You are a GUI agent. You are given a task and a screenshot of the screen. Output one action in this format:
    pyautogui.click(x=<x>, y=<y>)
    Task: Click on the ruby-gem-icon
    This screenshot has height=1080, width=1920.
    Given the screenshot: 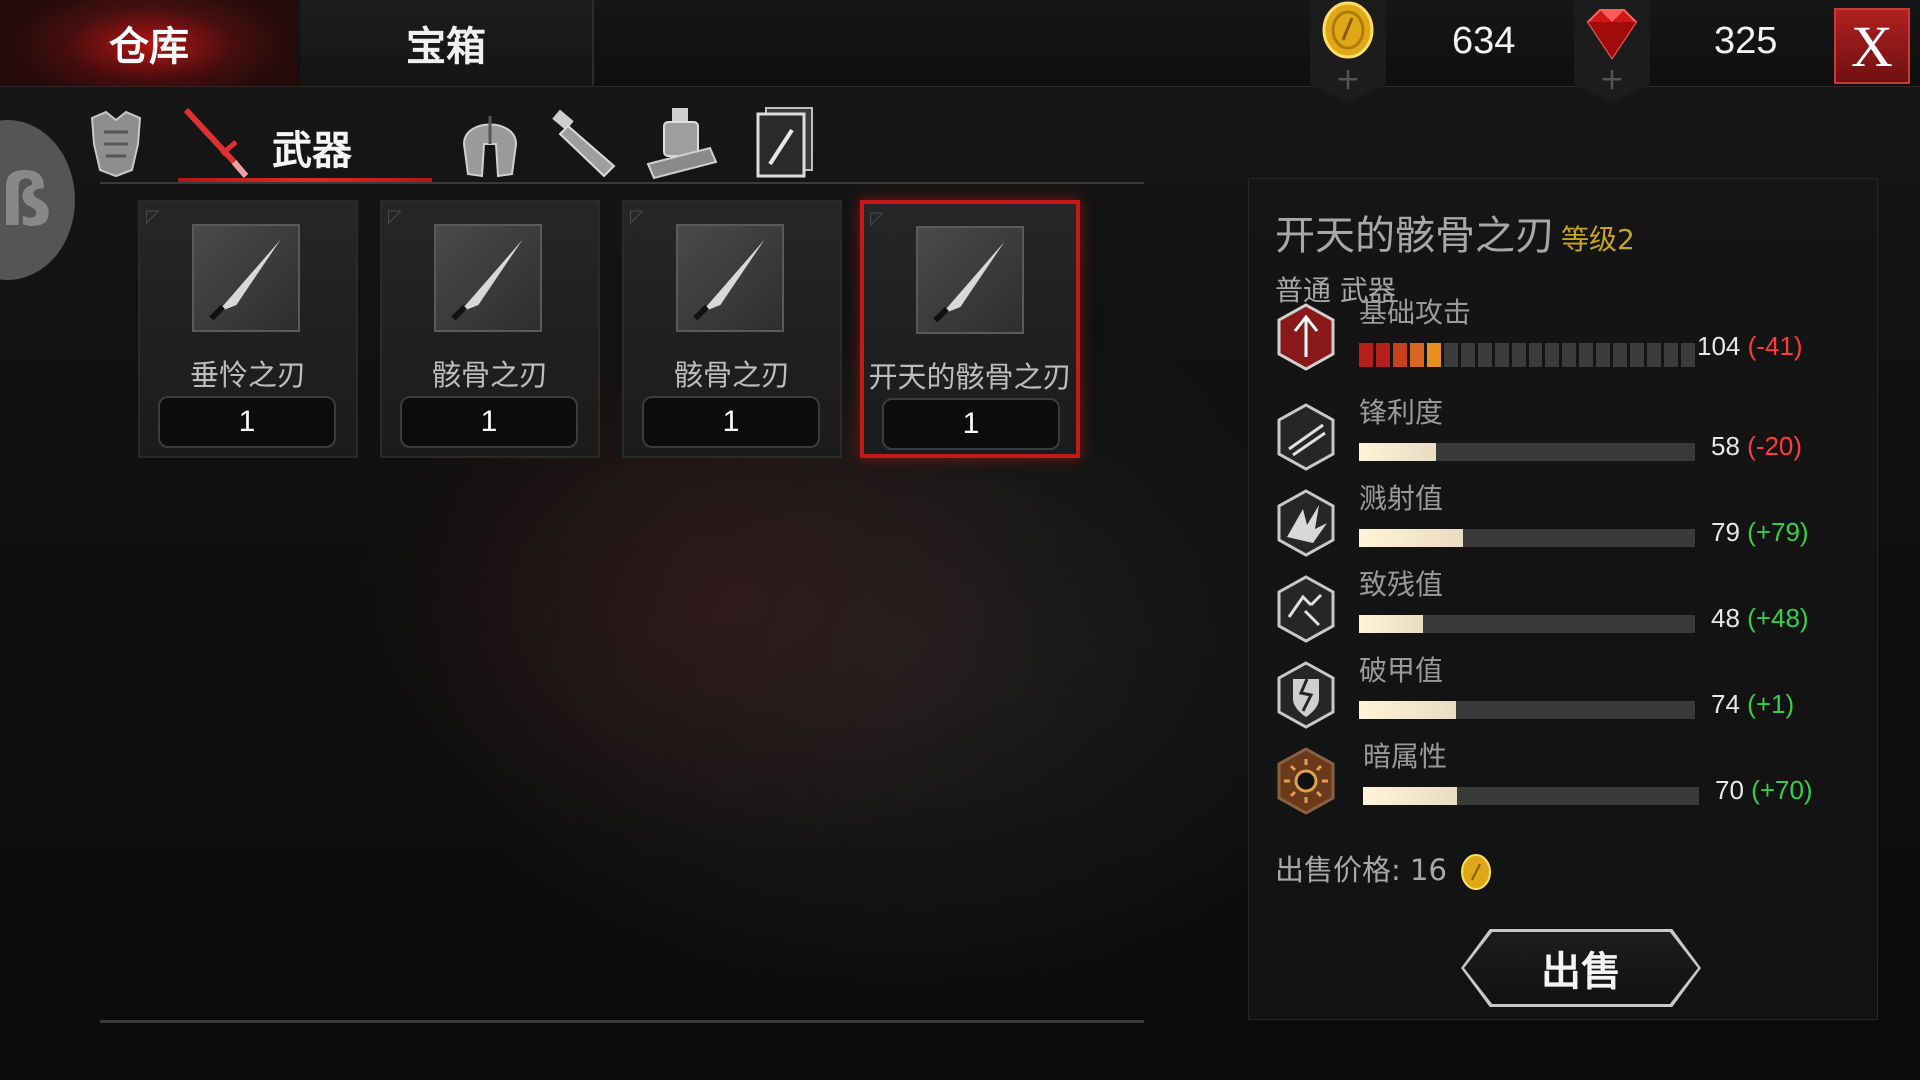 What is the action you would take?
    pyautogui.click(x=1612, y=34)
    